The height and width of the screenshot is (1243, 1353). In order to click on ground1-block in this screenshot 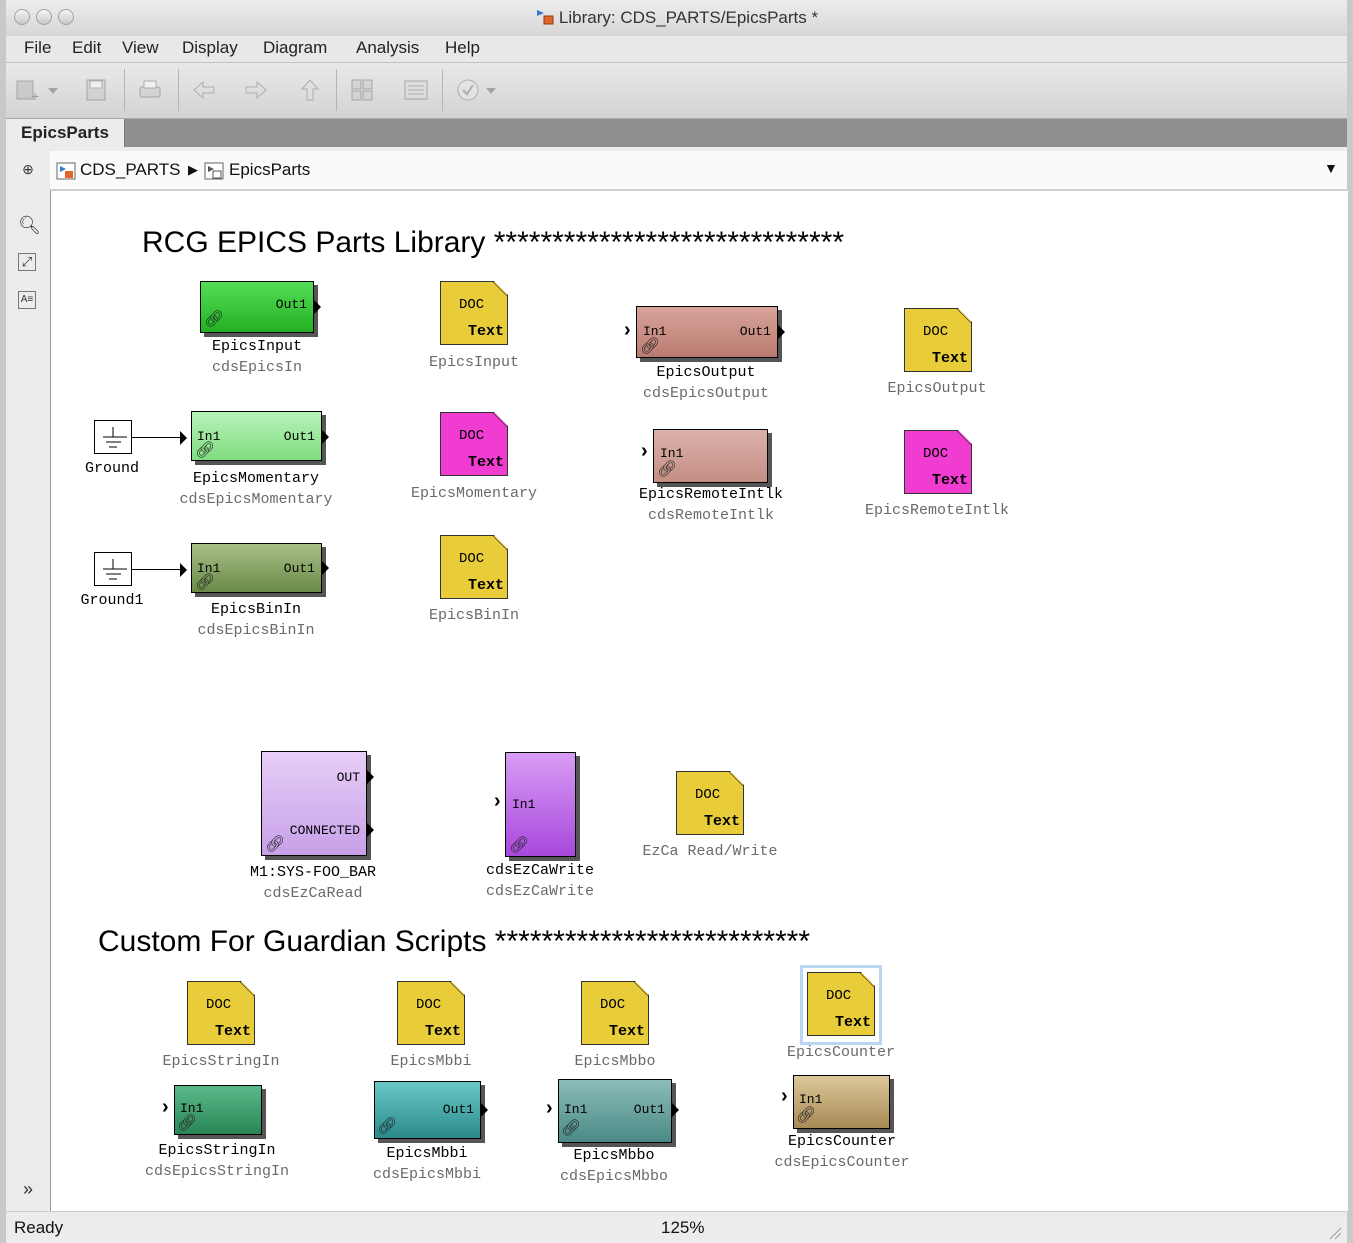, I will do `click(113, 569)`.